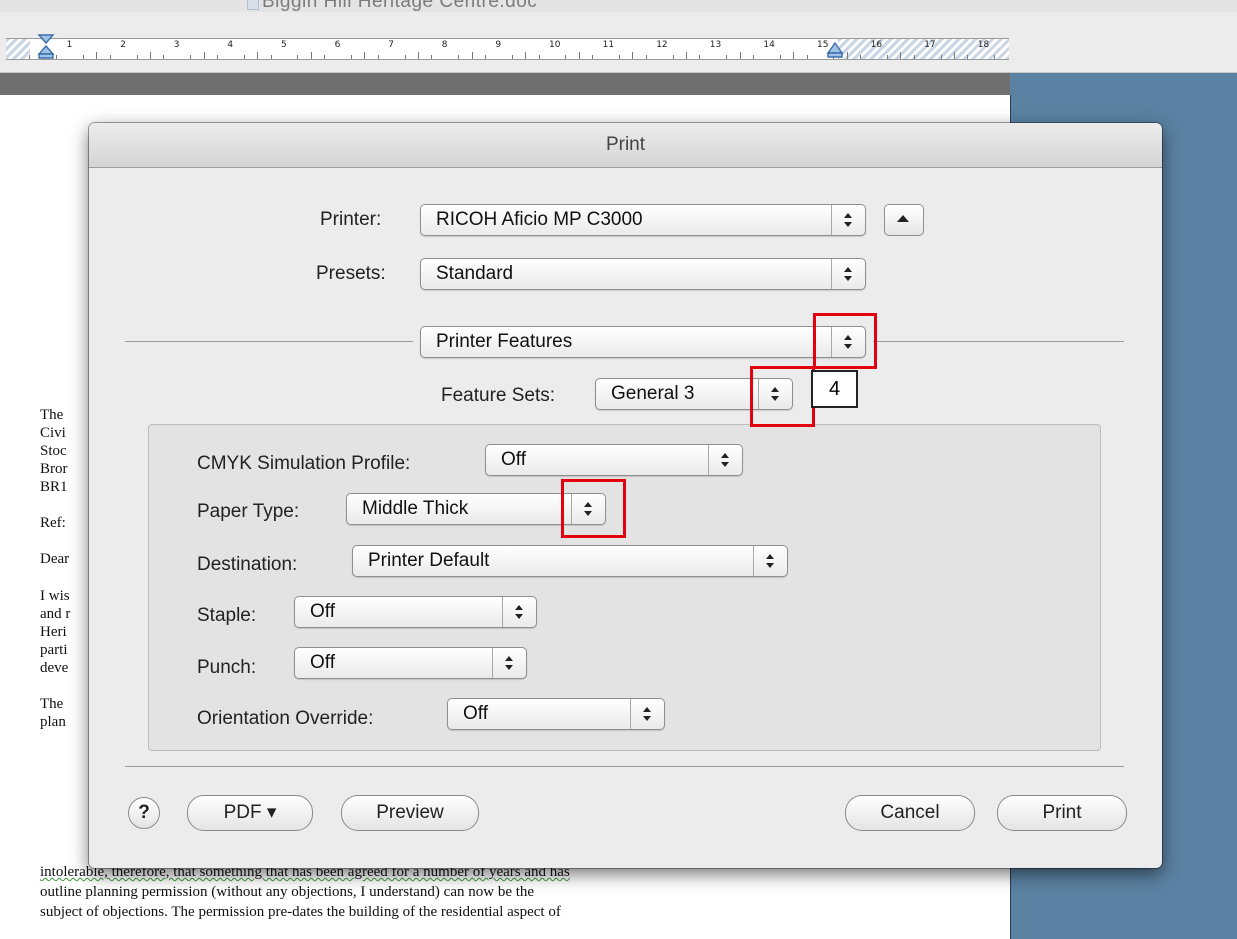 The image size is (1237, 939). Describe the element at coordinates (337, 45) in the screenshot. I see `ruler-number: 6` at that location.